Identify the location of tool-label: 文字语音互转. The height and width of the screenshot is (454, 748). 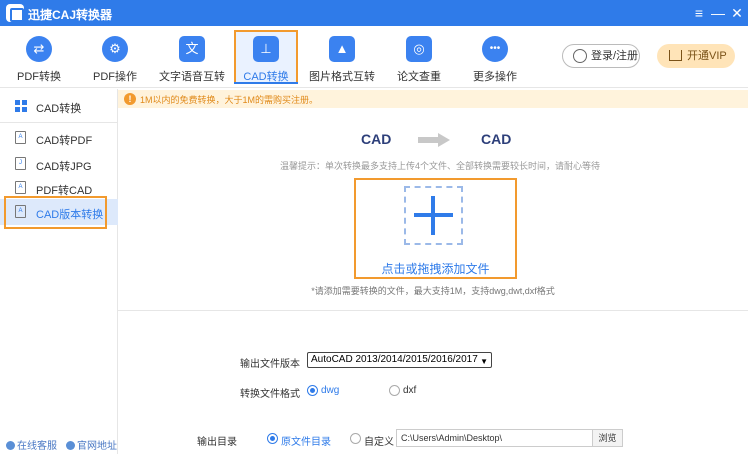
(192, 77).